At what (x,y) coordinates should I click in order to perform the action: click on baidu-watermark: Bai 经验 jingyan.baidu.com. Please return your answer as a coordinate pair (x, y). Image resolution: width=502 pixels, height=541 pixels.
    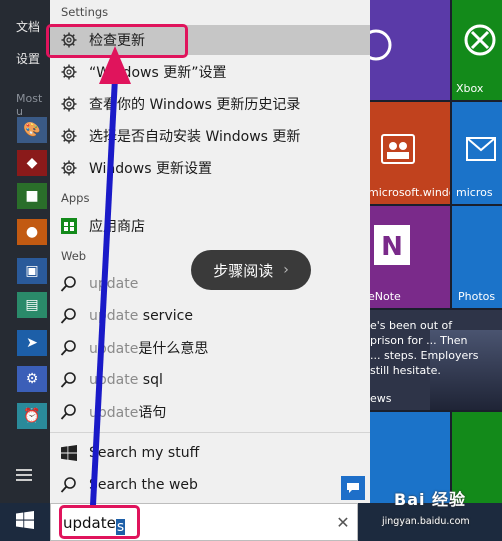
    Looking at the image, I should click on (440, 508).